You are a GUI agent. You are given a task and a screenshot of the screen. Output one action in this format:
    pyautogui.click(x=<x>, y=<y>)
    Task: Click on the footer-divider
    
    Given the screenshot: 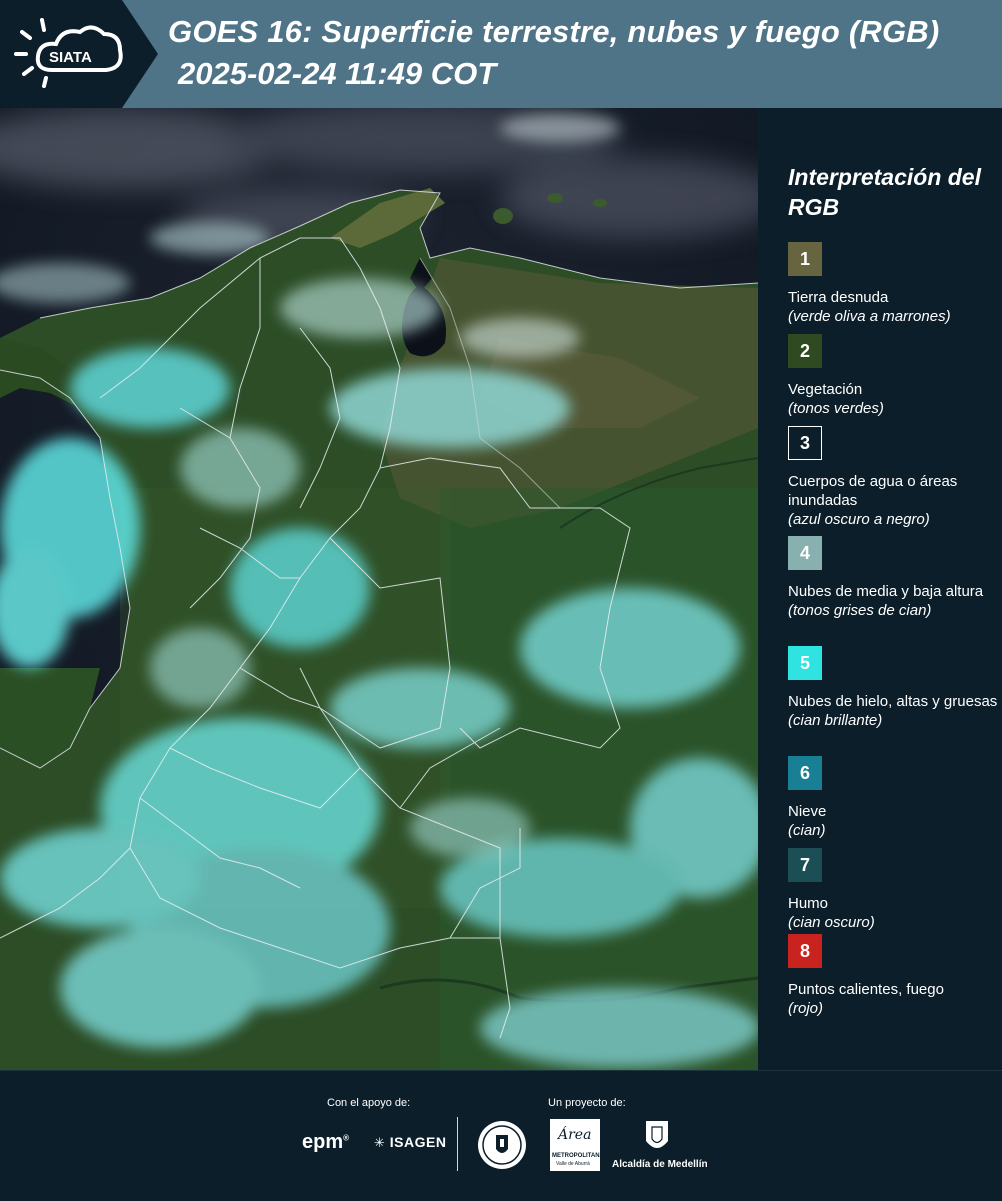 What is the action you would take?
    pyautogui.click(x=457, y=1144)
    